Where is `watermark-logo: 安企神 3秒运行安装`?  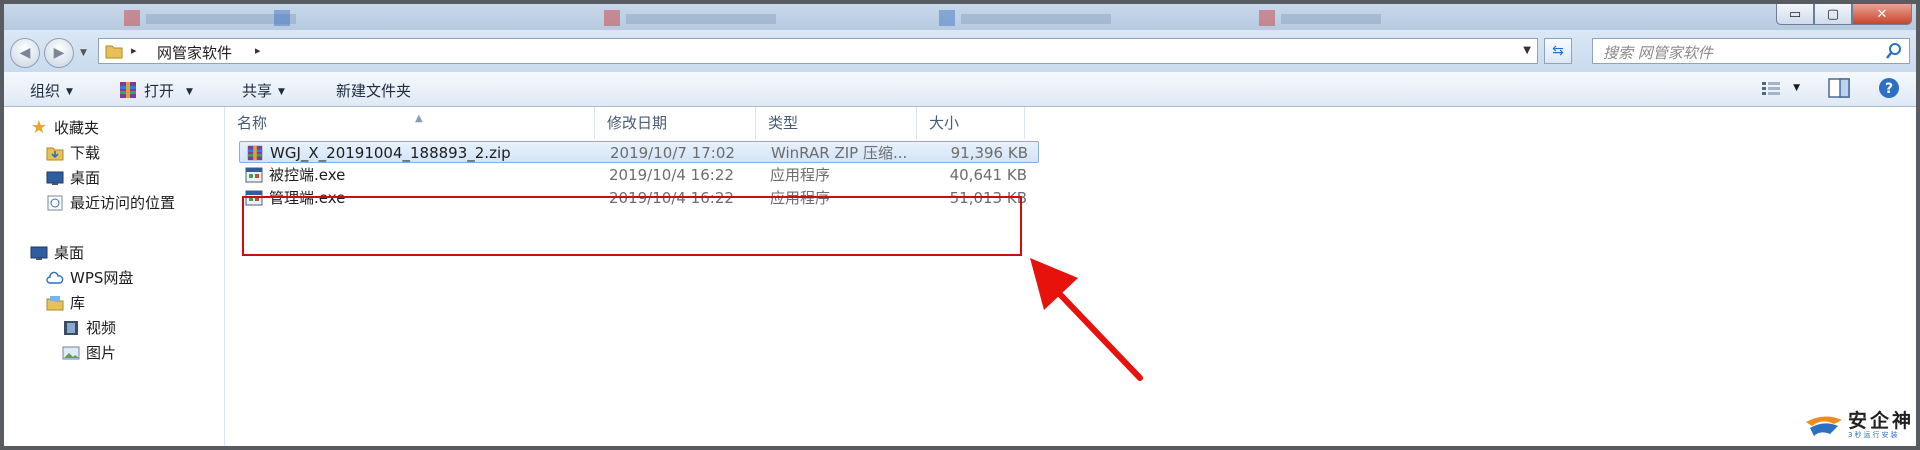
watermark-logo: 安企神 3秒运行安装 is located at coordinates (1859, 425).